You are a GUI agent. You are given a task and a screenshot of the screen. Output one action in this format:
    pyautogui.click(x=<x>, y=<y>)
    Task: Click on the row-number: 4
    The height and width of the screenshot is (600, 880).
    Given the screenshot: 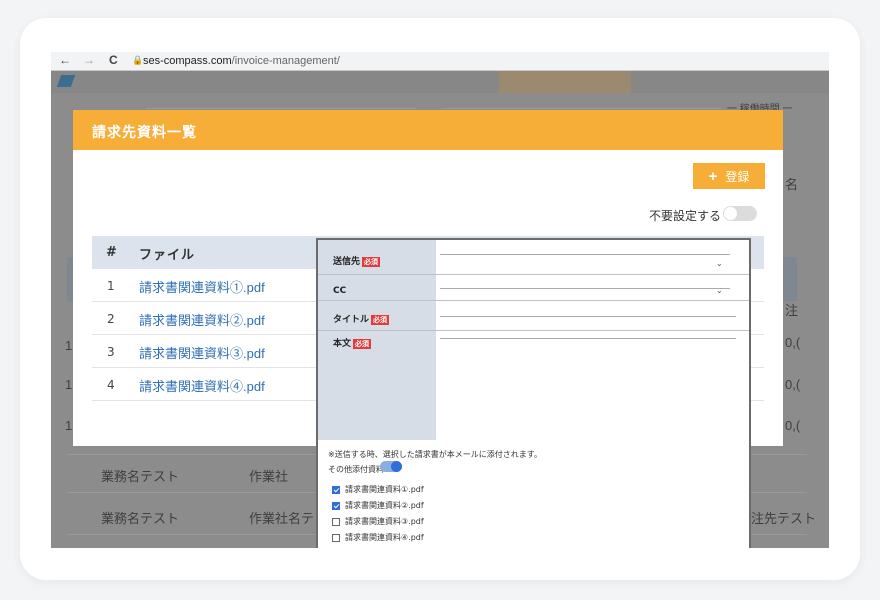 What is the action you would take?
    pyautogui.click(x=111, y=385)
    